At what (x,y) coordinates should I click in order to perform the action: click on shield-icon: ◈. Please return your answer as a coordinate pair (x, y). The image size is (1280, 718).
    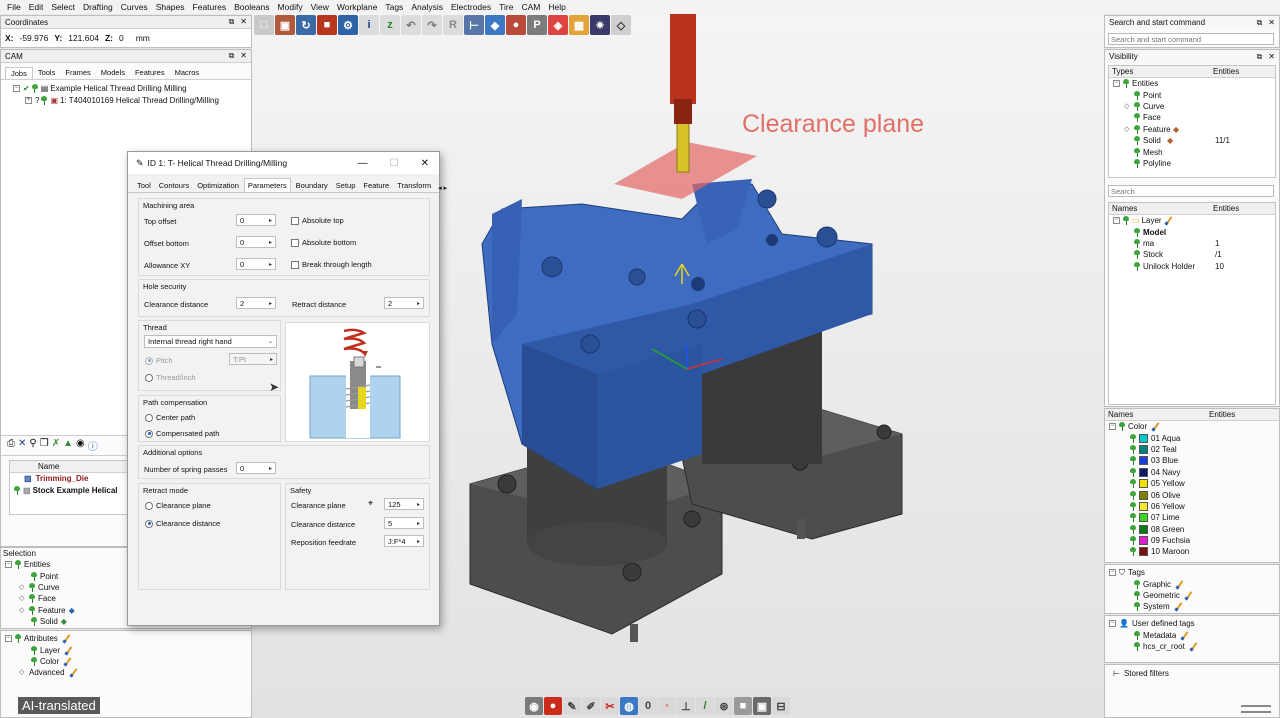
    Looking at the image, I should click on (558, 25).